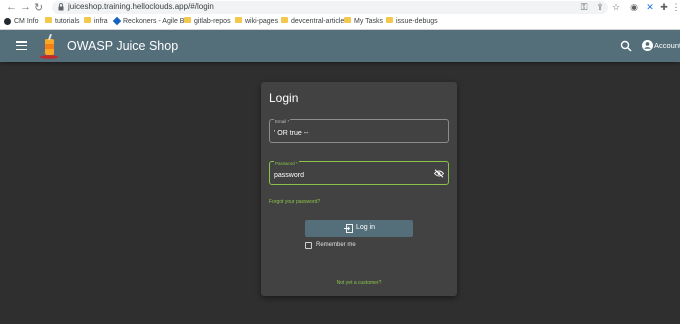 This screenshot has width=680, height=324. What do you see at coordinates (308, 245) in the screenshot?
I see `remember-me-checkbox` at bounding box center [308, 245].